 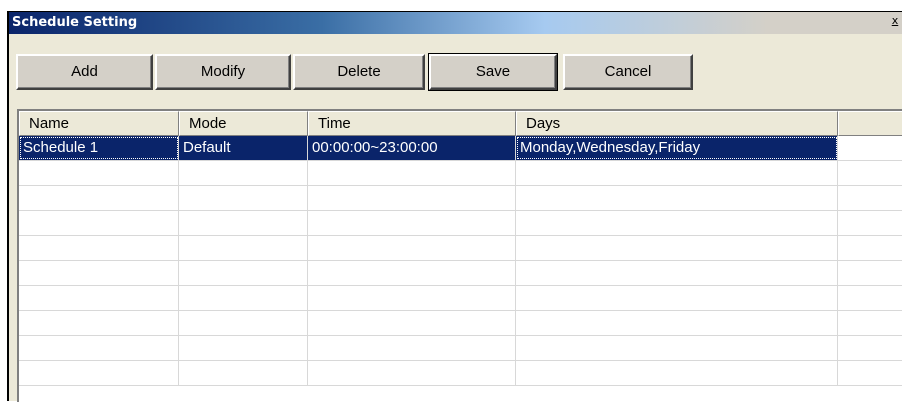 I want to click on title-bar: Schedule Setting x, so click(x=455, y=23).